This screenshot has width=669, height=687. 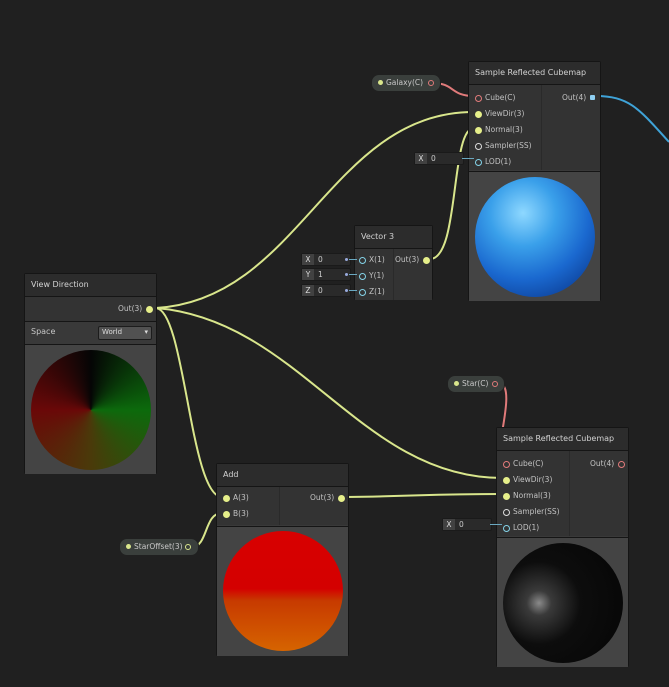 I want to click on port-a: A(3), so click(x=236, y=498).